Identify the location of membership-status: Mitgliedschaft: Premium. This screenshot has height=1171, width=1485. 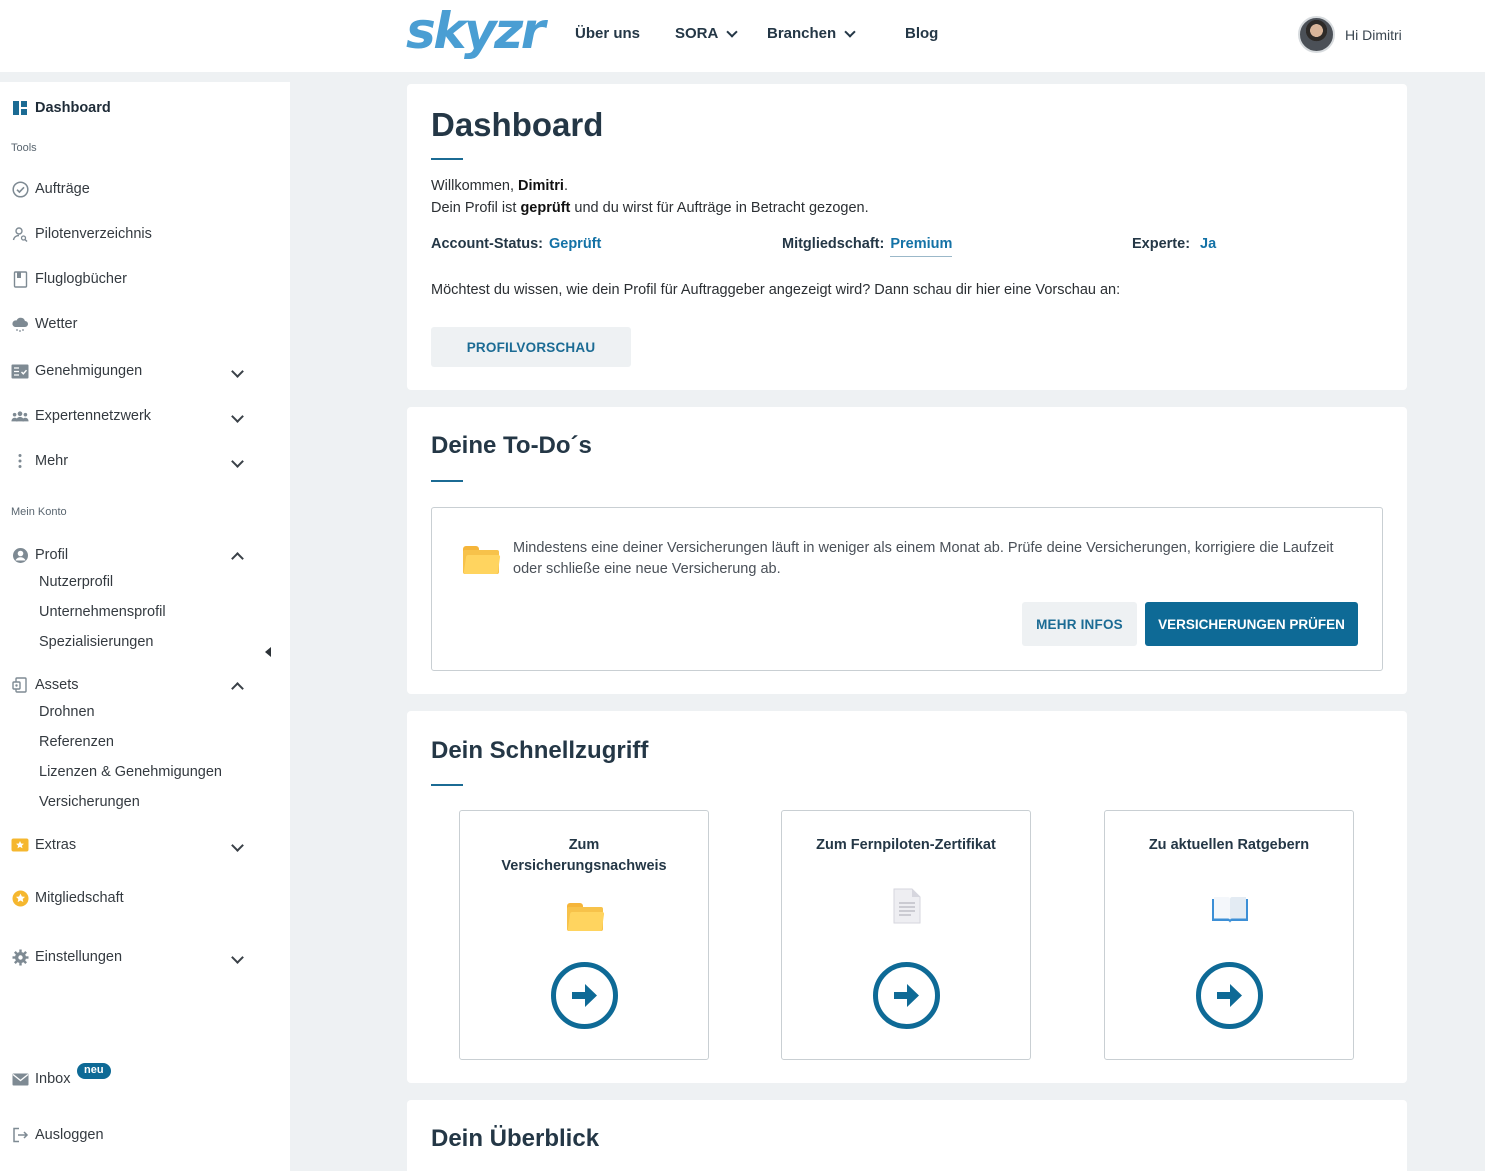
(867, 246).